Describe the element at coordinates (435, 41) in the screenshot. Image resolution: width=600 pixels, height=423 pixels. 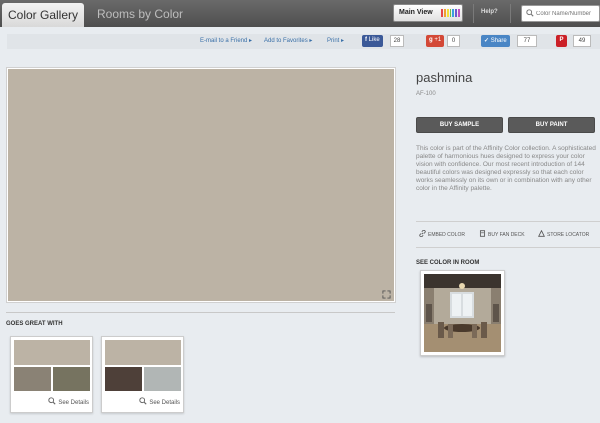
I see `gplus-button: g +1` at that location.